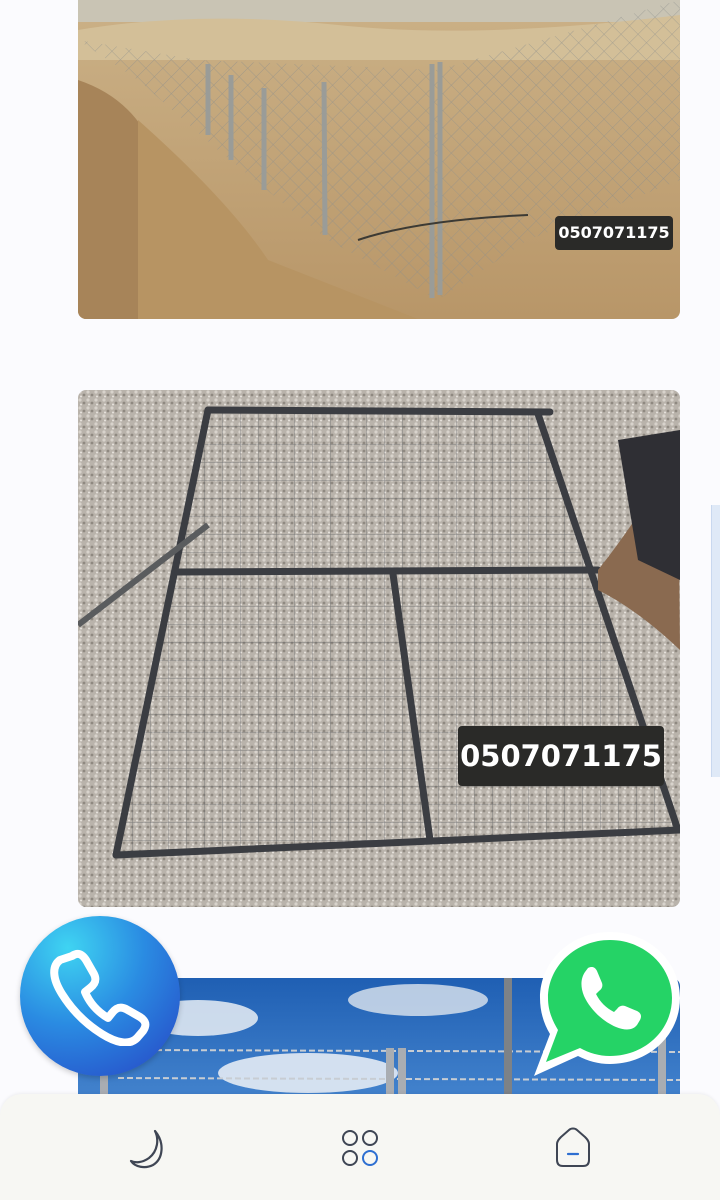 The height and width of the screenshot is (1200, 720). I want to click on apps-grid-icon, so click(360, 1148).